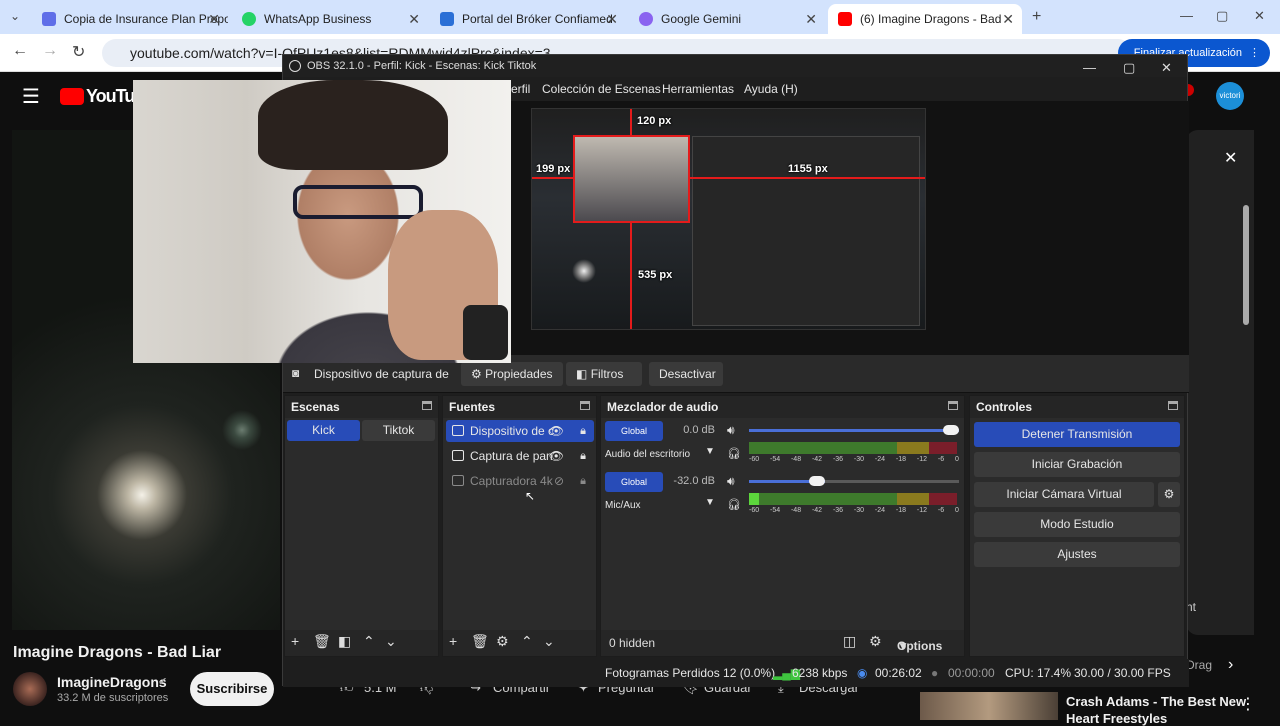 This screenshot has width=1280, height=726. I want to click on properties-button: ⚙ Propiedades, so click(512, 374).